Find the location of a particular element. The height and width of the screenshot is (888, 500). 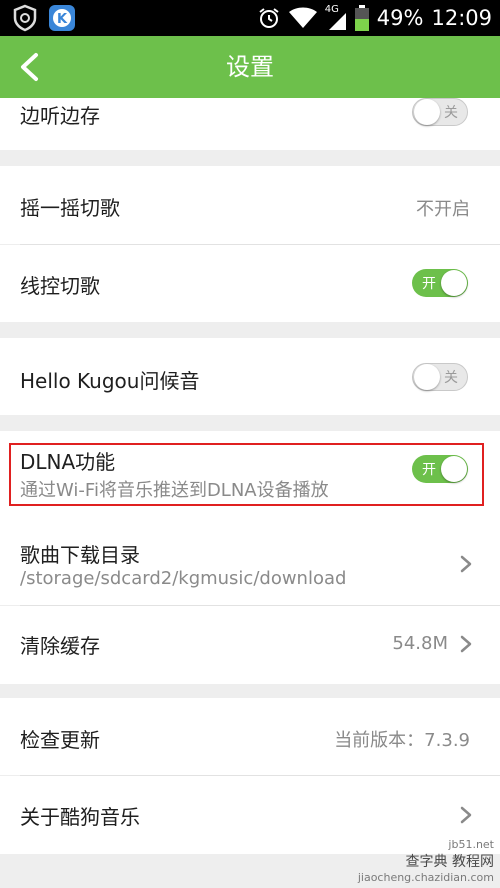

shake-value: 不开启 is located at coordinates (443, 209).